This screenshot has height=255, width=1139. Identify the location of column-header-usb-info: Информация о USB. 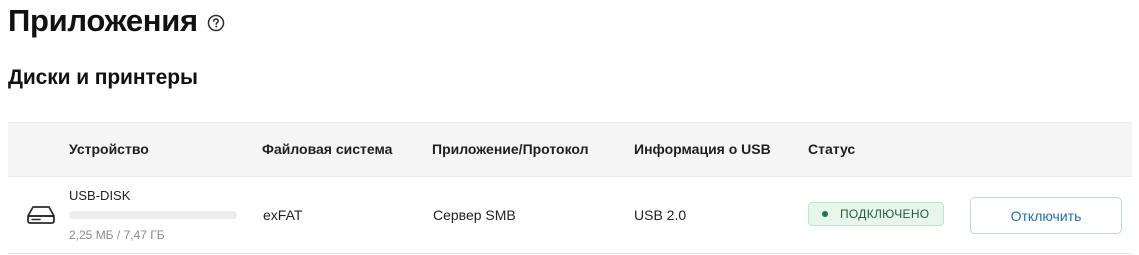
(702, 149).